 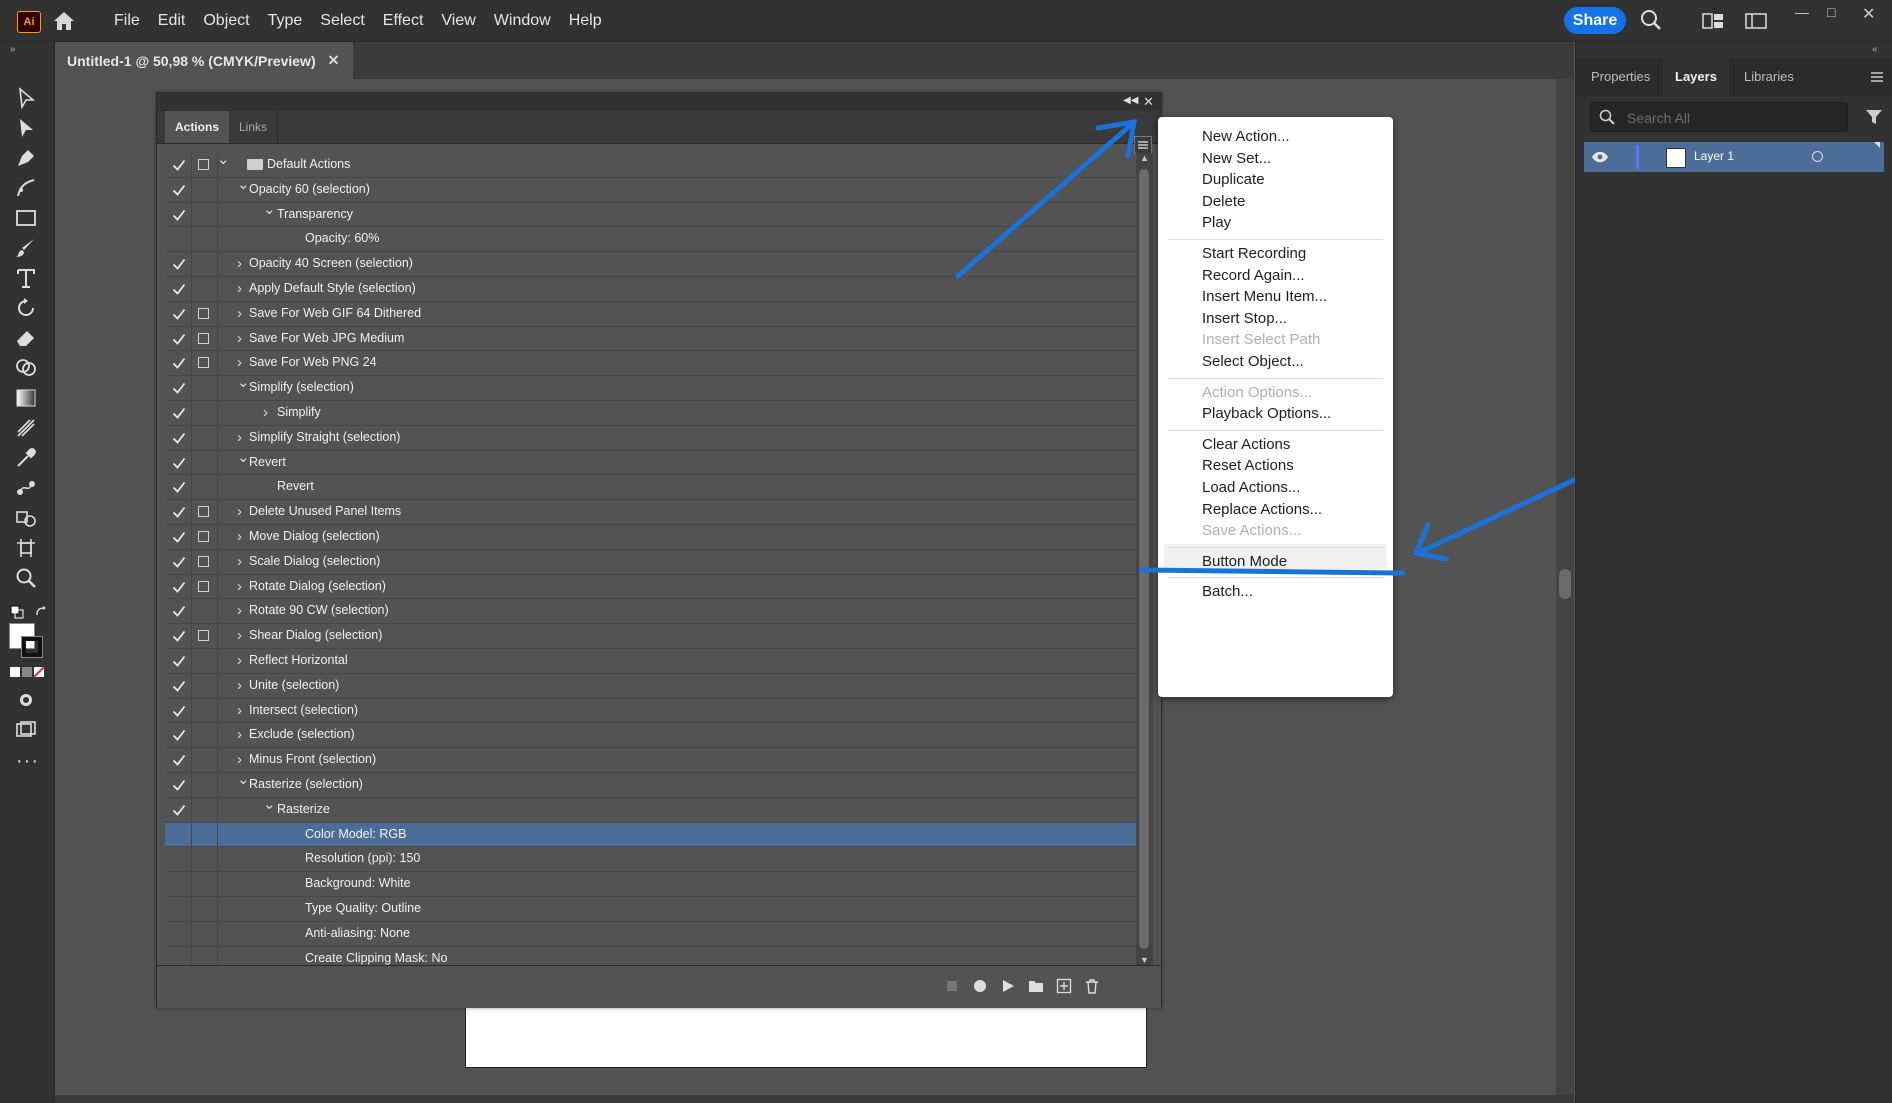 I want to click on action-row: › Move Dialog (selection), so click(x=650, y=537).